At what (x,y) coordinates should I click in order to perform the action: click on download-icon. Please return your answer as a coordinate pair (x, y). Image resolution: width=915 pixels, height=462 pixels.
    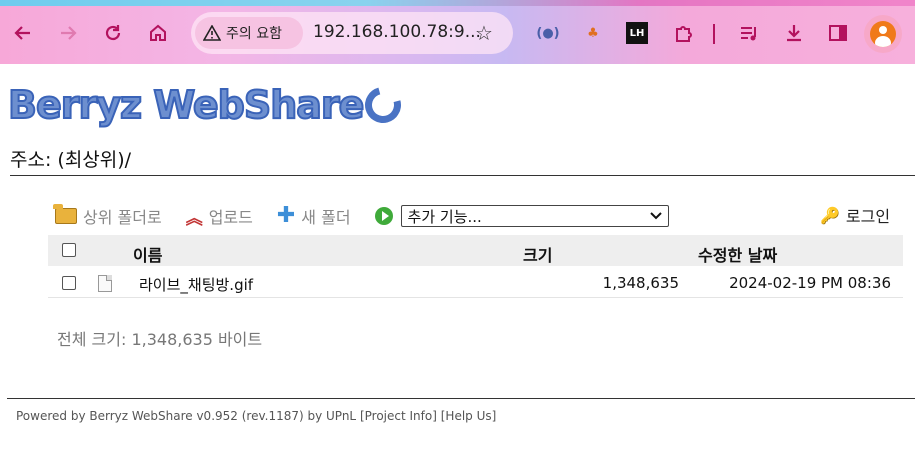
    Looking at the image, I should click on (794, 33).